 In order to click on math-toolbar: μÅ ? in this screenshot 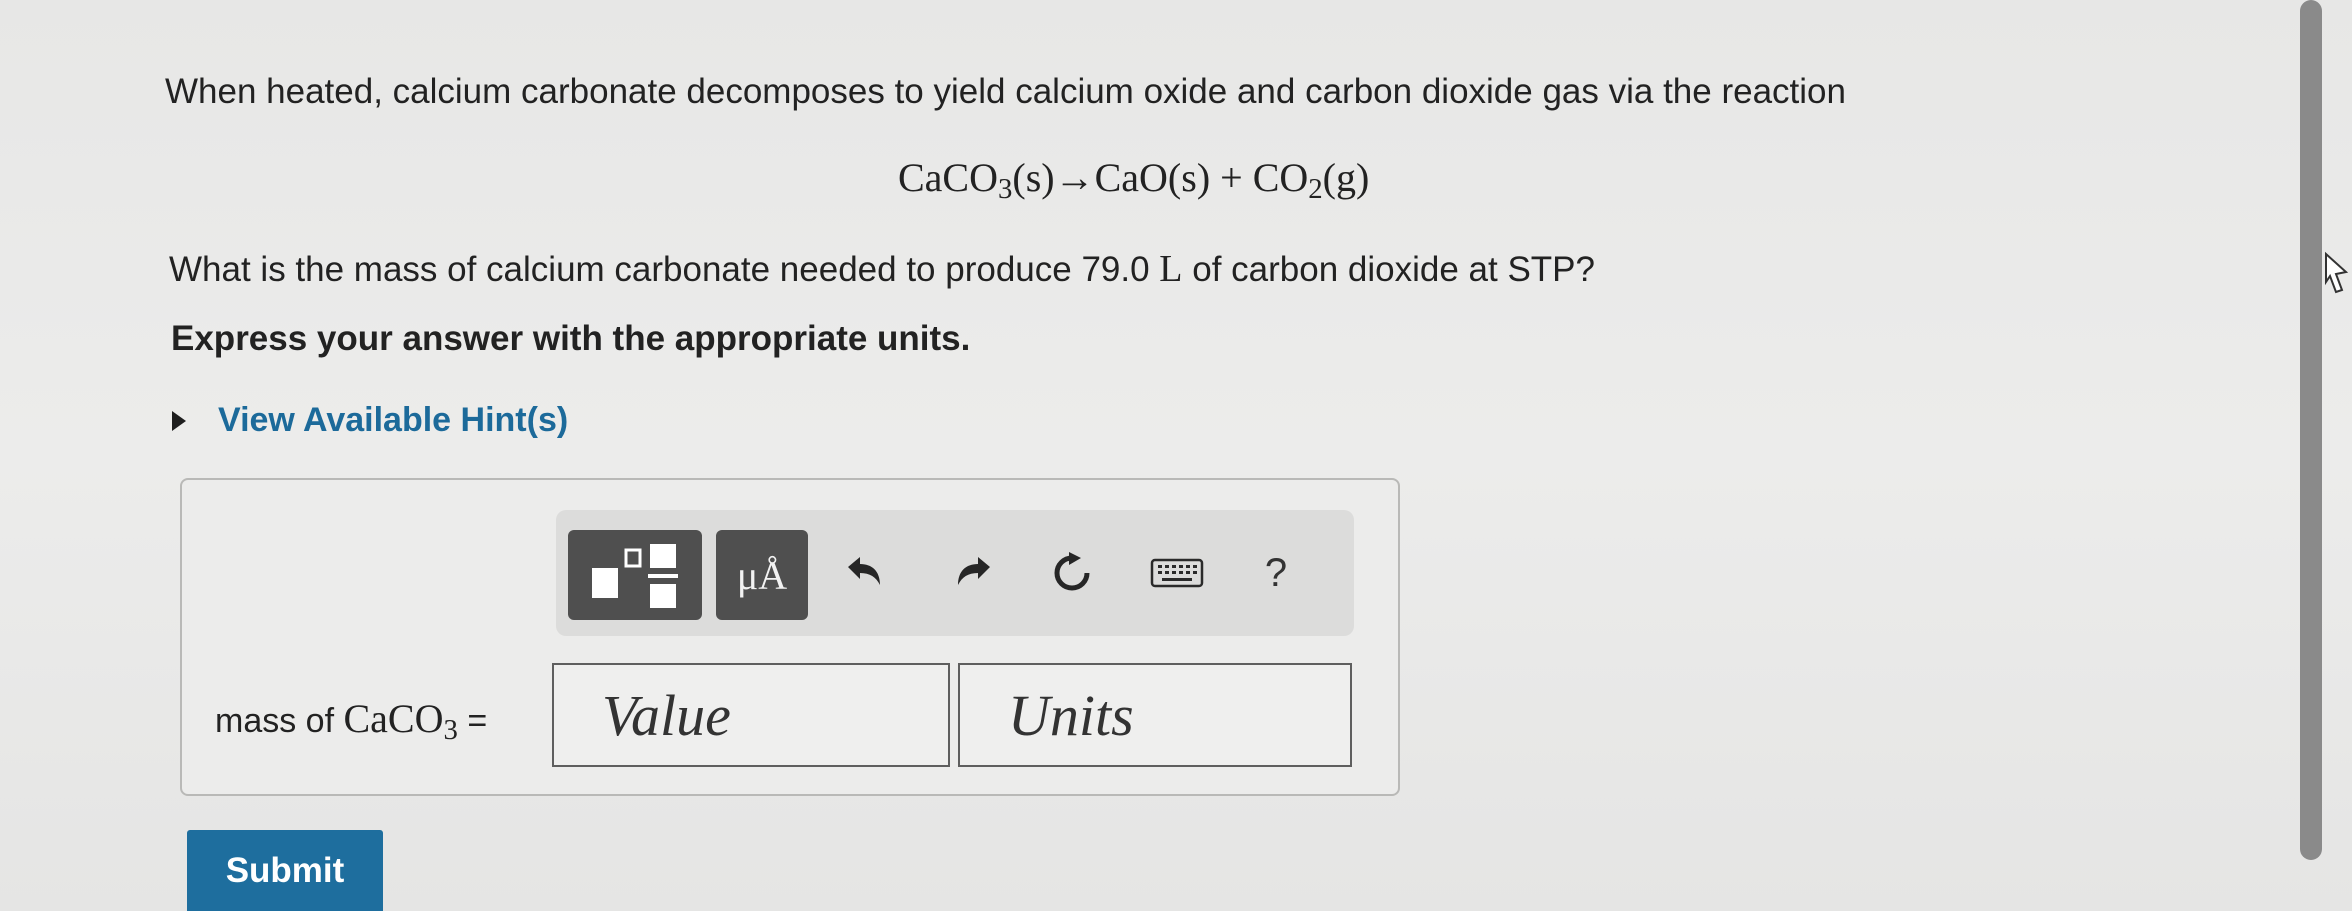, I will do `click(955, 573)`.